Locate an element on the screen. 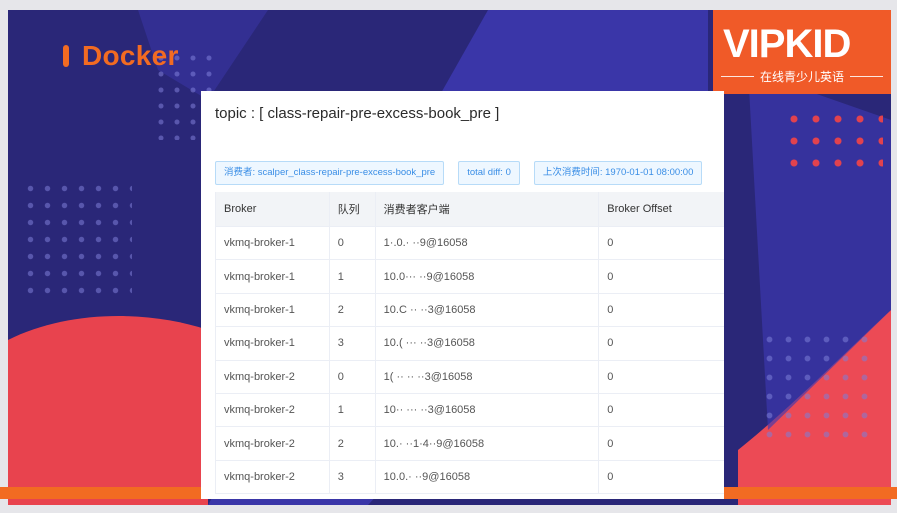  column-header-broker: Broker is located at coordinates (272, 209).